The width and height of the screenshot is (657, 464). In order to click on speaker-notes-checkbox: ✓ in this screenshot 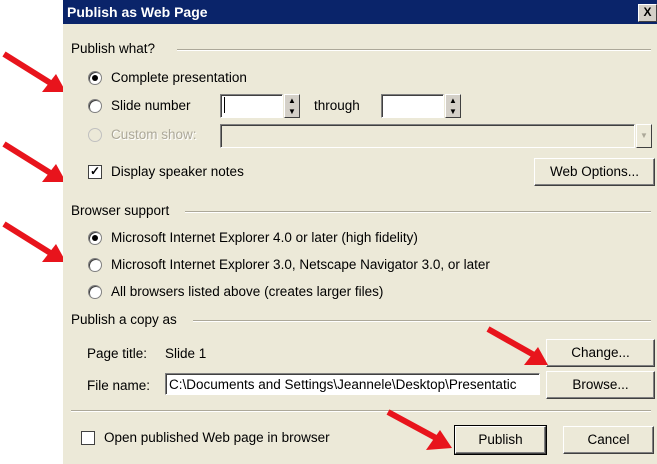, I will do `click(95, 172)`.